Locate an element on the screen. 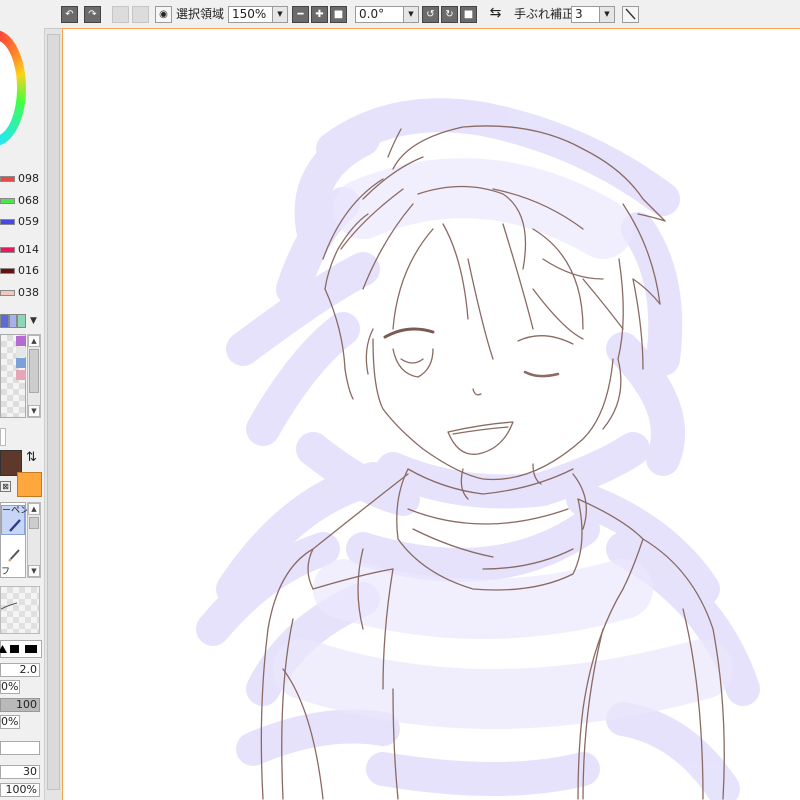  slider-red-value: 098 is located at coordinates (28, 178).